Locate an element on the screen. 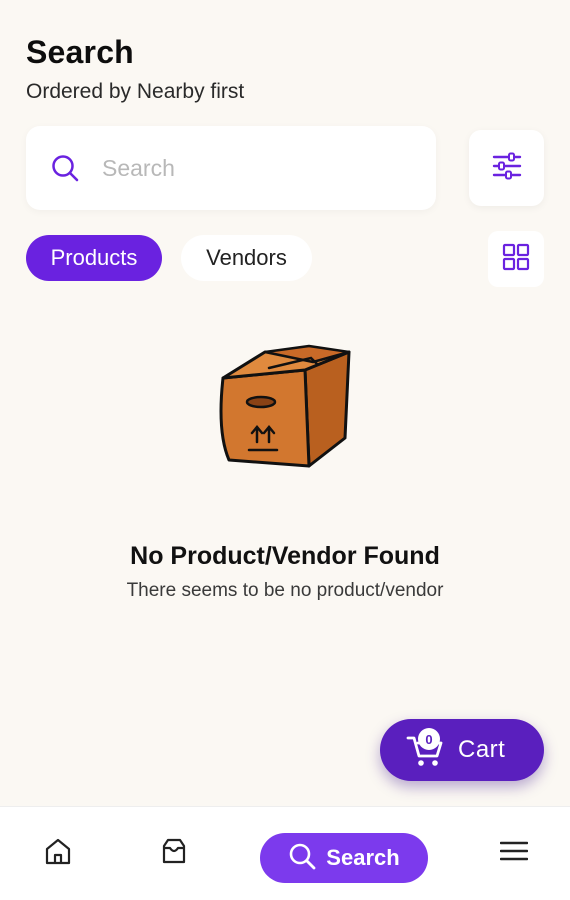  page-subtitle: Ordered by Nearby first is located at coordinates (135, 91).